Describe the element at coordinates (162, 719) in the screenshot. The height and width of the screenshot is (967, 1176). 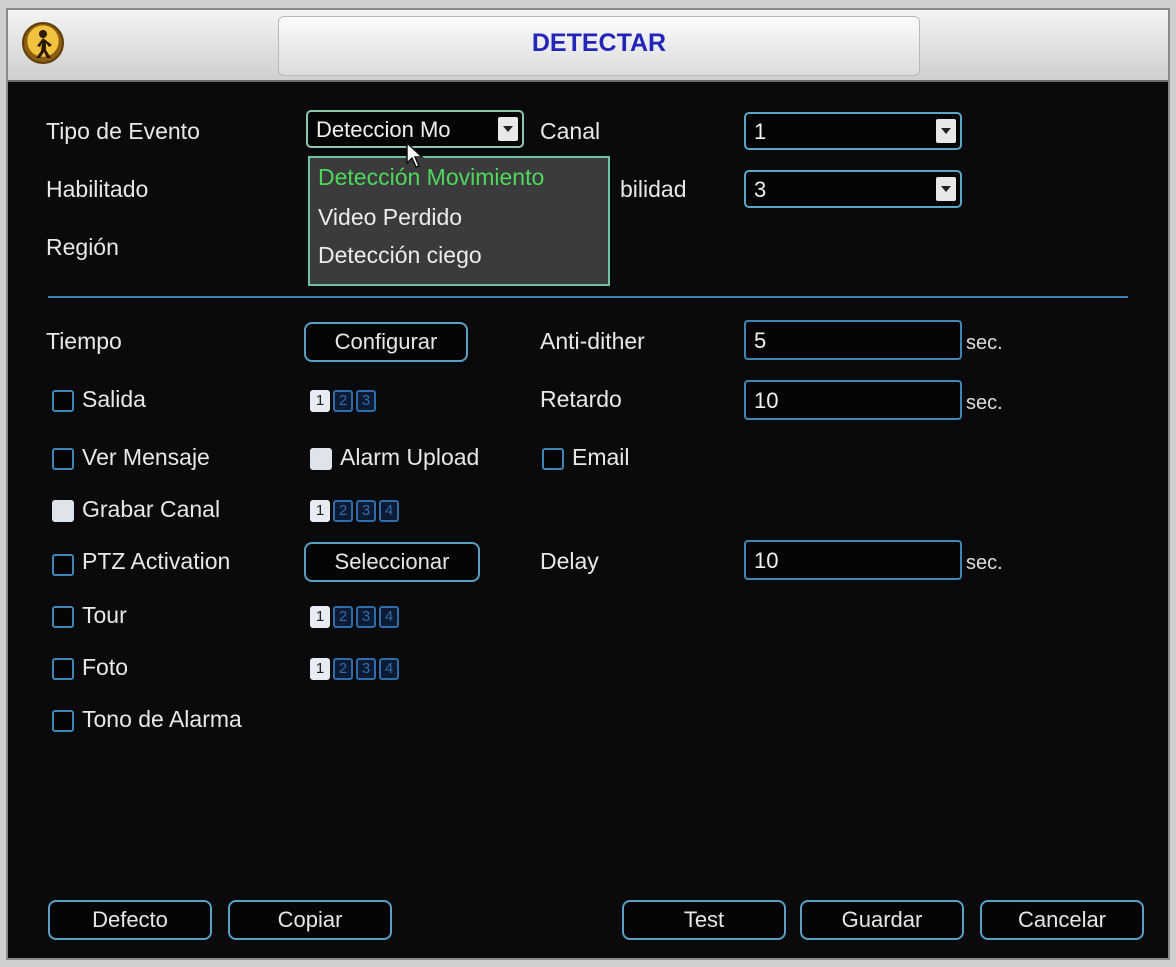
I see `tono-alarma-label: Tono de Alarma` at that location.